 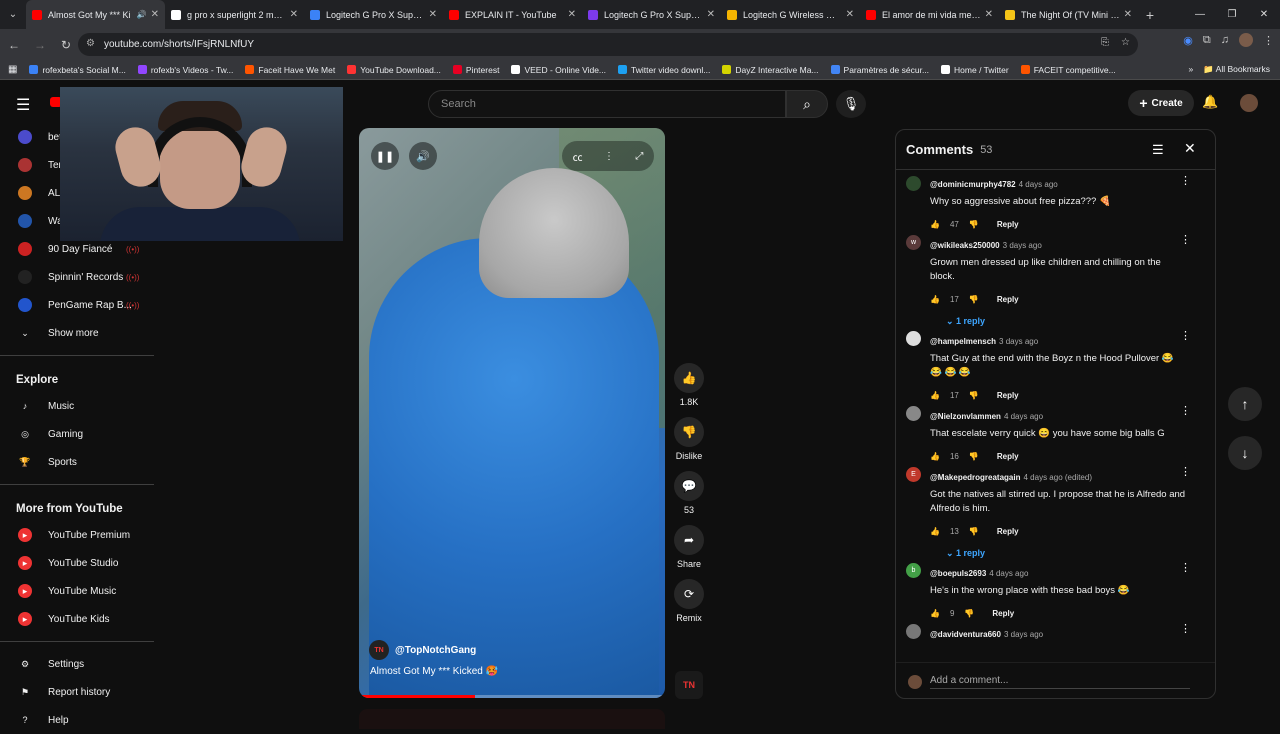 I want to click on browser-tab: g pro x superlight 2 mano ✕, so click(x=234, y=14).